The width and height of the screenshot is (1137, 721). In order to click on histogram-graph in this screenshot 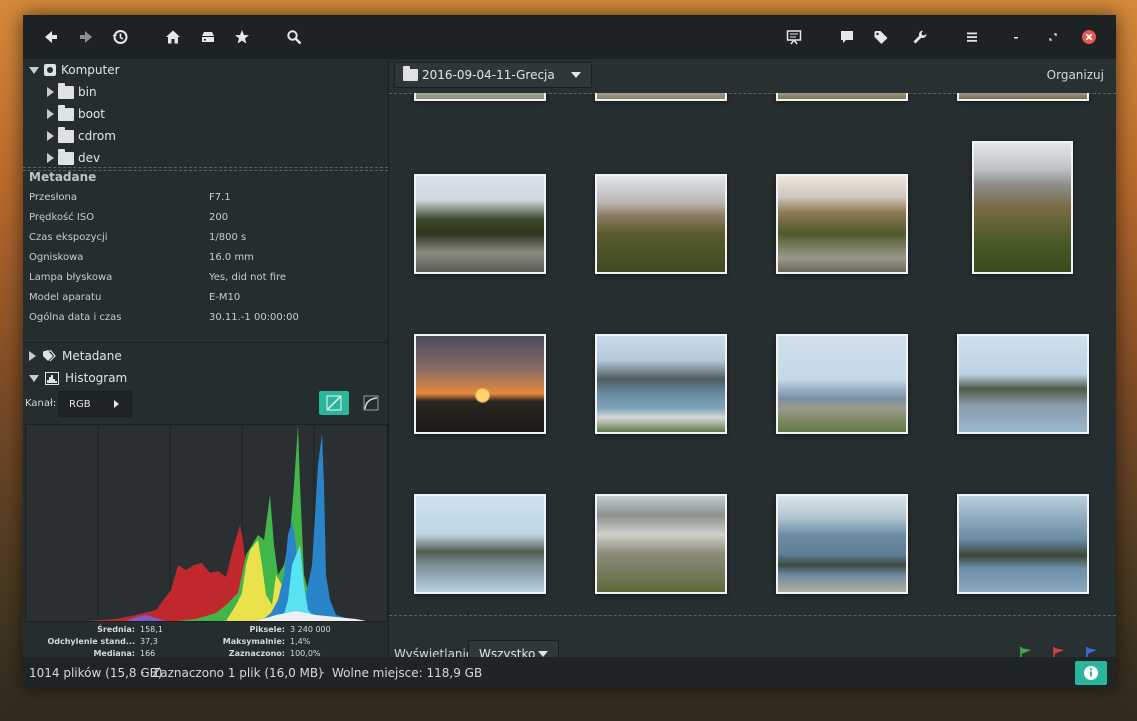, I will do `click(226, 523)`.